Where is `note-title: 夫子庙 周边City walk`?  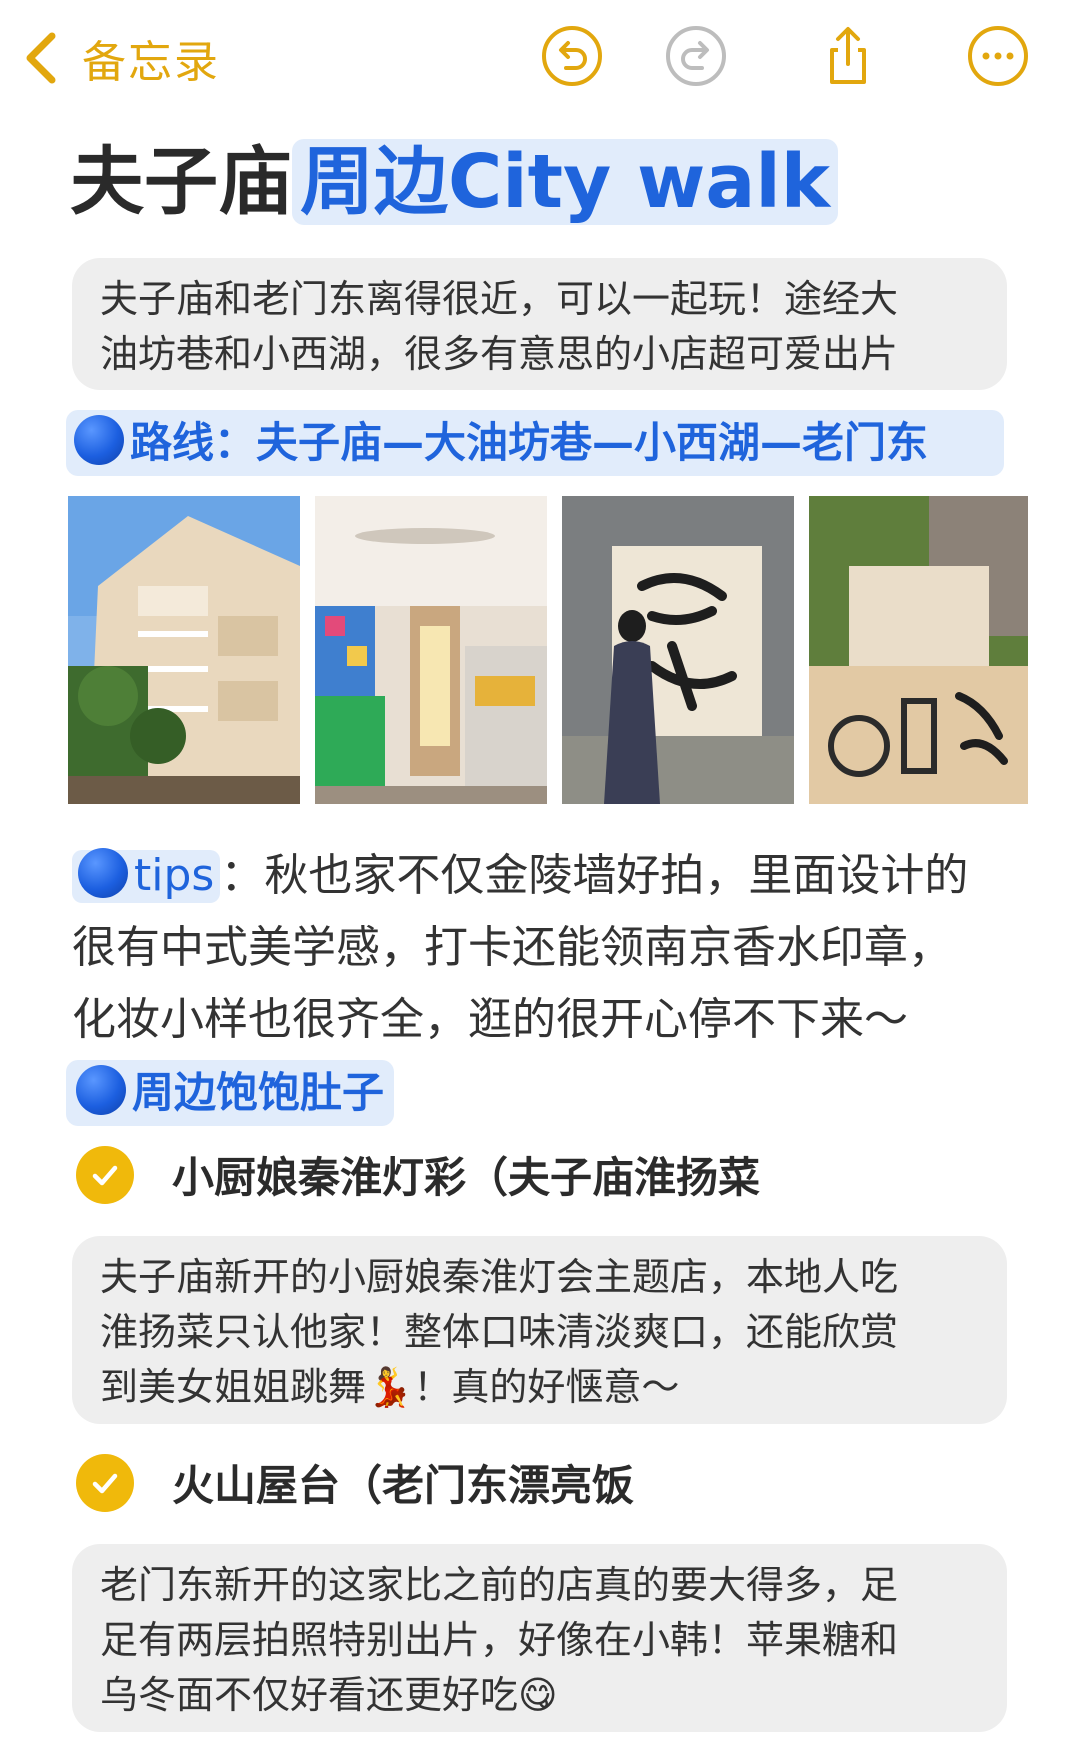
note-title: 夫子庙 周边City walk is located at coordinates (454, 182).